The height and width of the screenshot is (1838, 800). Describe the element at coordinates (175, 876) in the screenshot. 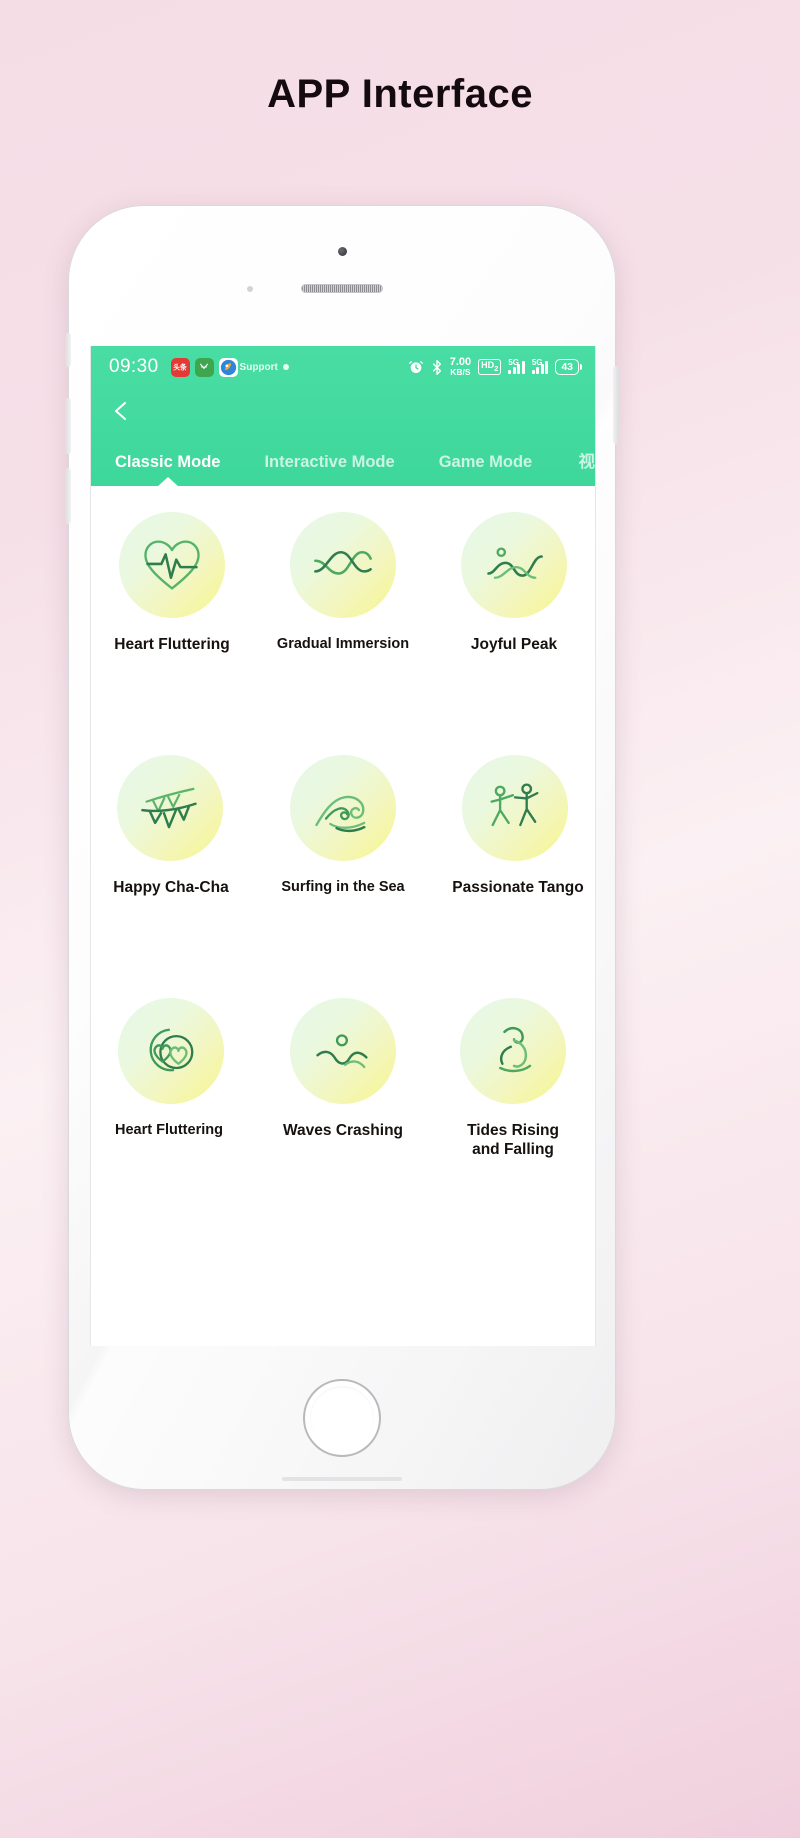

I see `grid-item-happy-cha-cha: Happy Cha-Cha` at that location.